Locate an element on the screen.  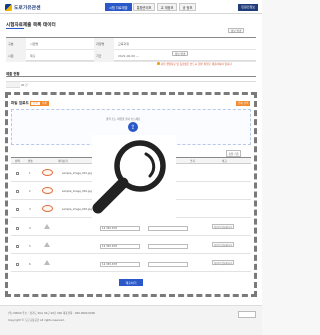
drop-instruction: 클릭 또는 파일을 끌어 놓으세요 is located at coordinates (123, 119).